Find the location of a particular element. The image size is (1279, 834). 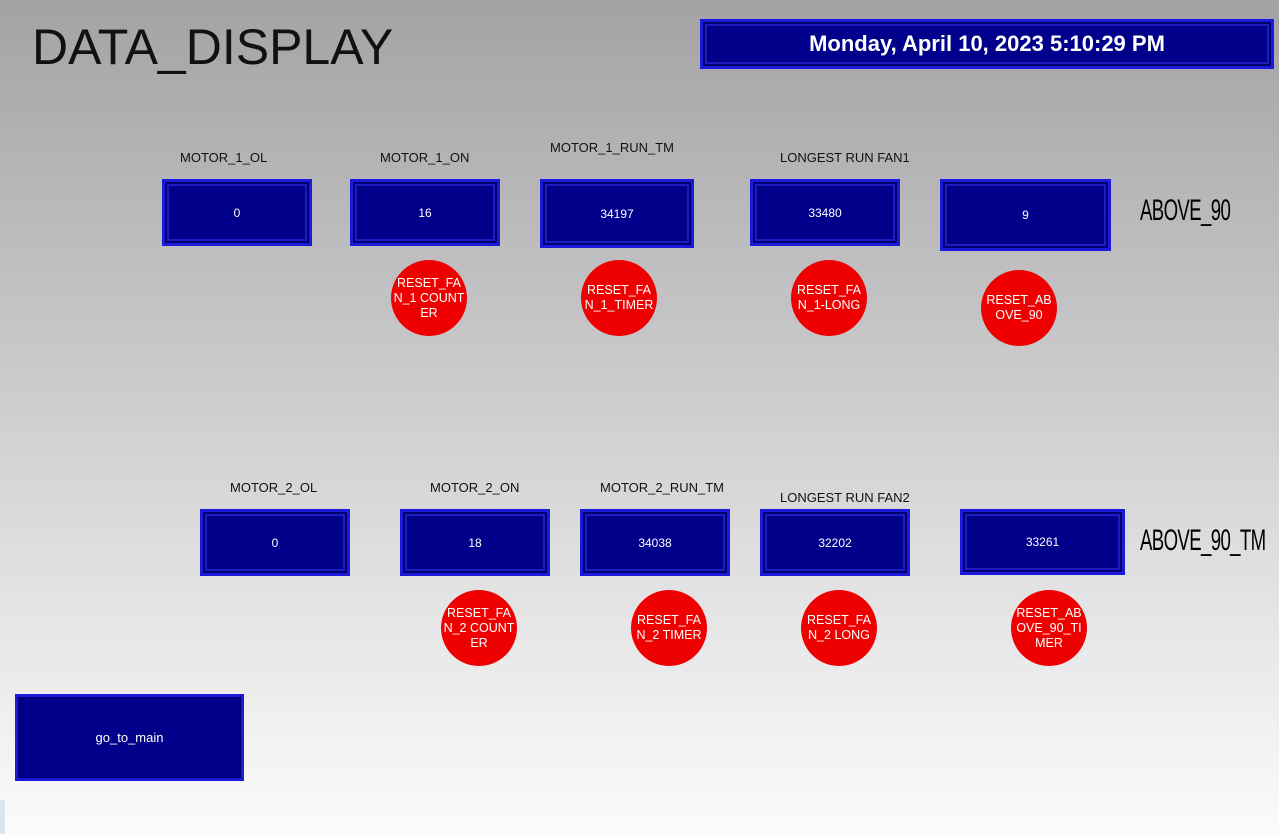

longest-run-fan1-label: LONGEST RUN FAN1 is located at coordinates (845, 157).